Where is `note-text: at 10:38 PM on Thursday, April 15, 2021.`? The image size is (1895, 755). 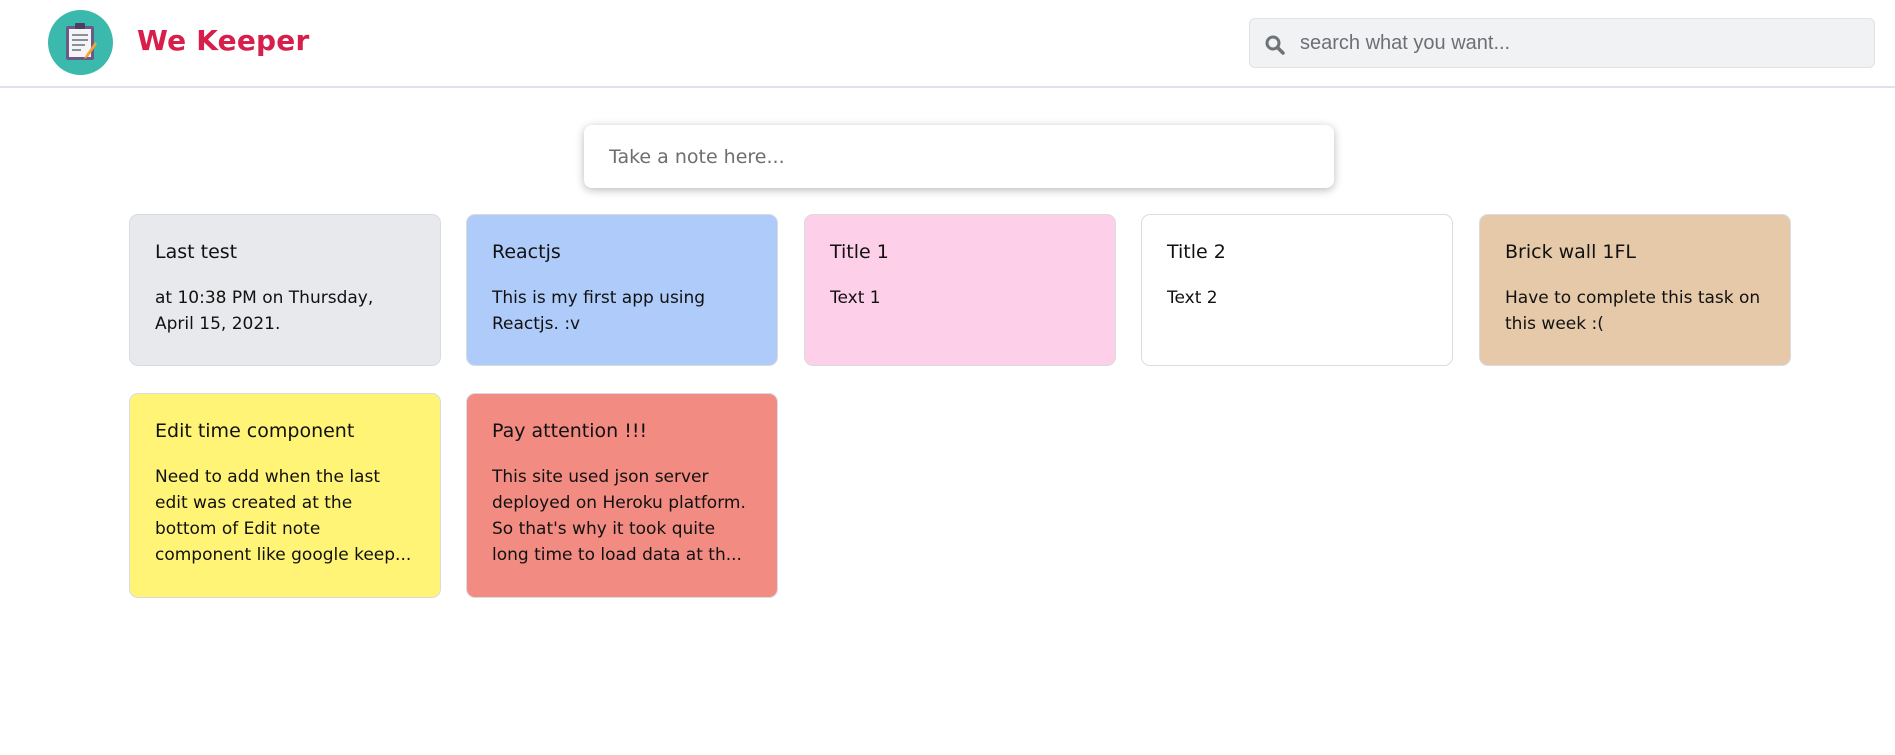 note-text: at 10:38 PM on Thursday, April 15, 2021. is located at coordinates (264, 311).